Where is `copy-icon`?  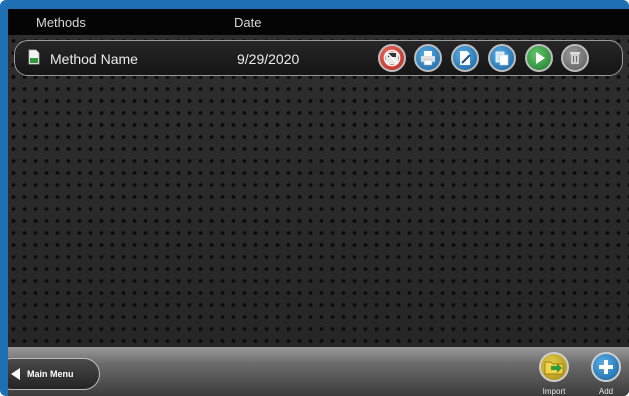 copy-icon is located at coordinates (502, 58).